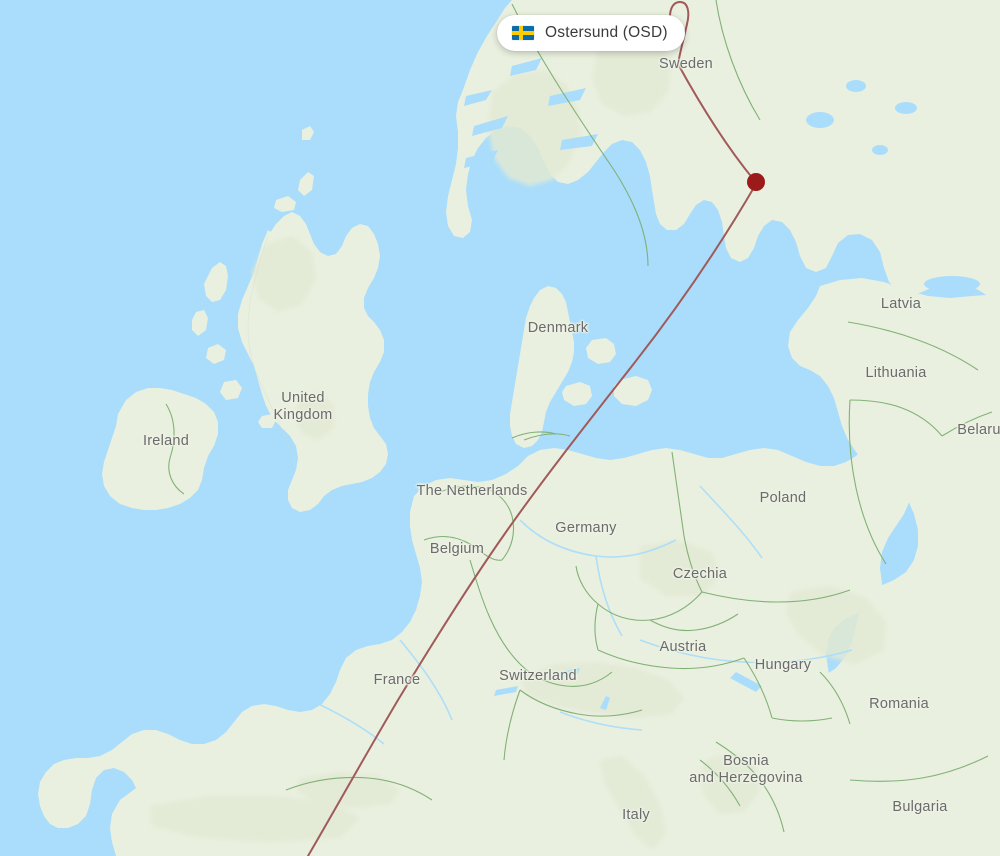 This screenshot has height=856, width=1000. I want to click on airport-tooltip: Ostersund (OSD), so click(591, 33).